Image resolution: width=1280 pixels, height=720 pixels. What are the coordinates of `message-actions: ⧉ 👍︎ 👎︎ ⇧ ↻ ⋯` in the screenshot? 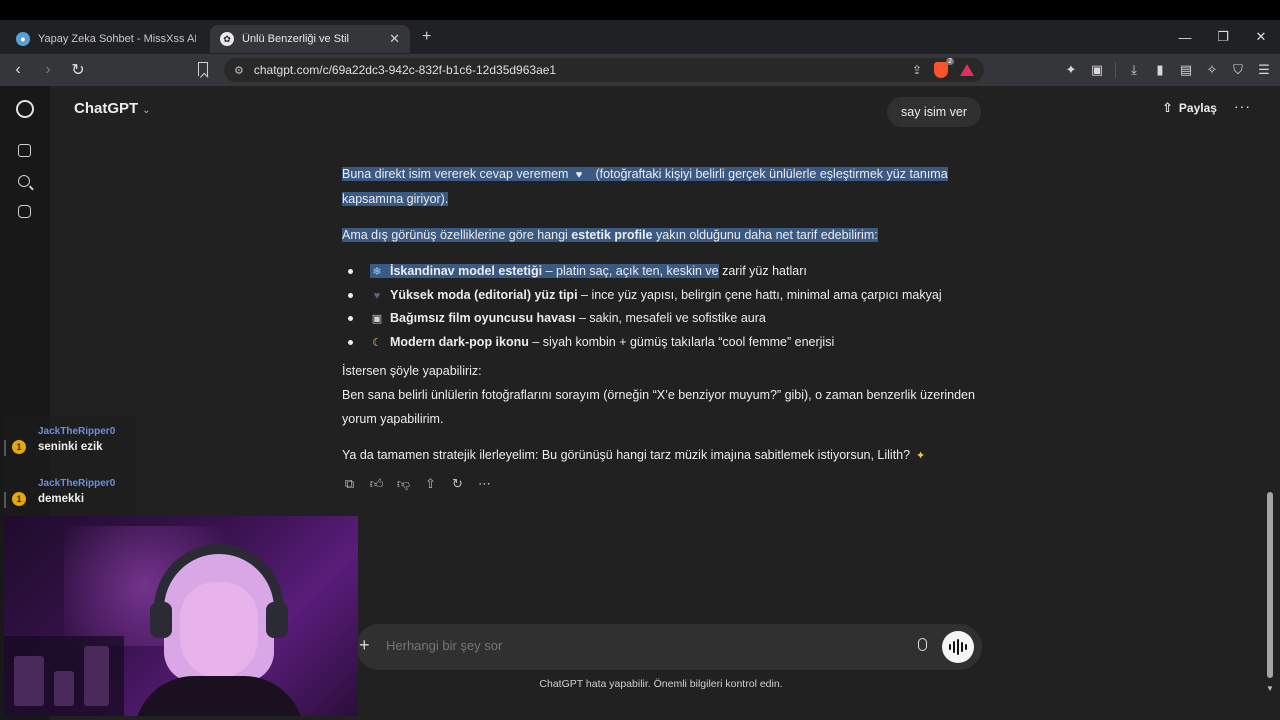 It's located at (417, 483).